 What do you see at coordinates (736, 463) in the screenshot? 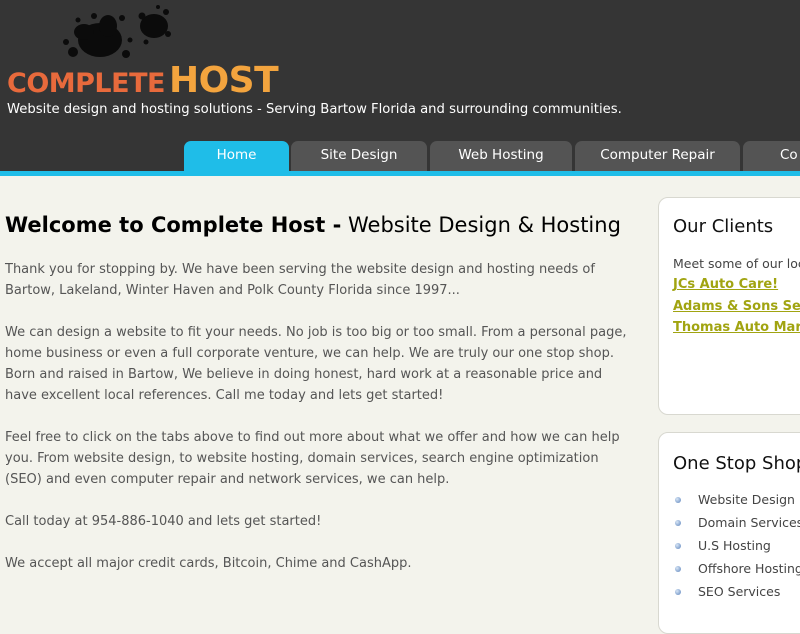
I see `one-stop-shop-title: One Stop Shop` at bounding box center [736, 463].